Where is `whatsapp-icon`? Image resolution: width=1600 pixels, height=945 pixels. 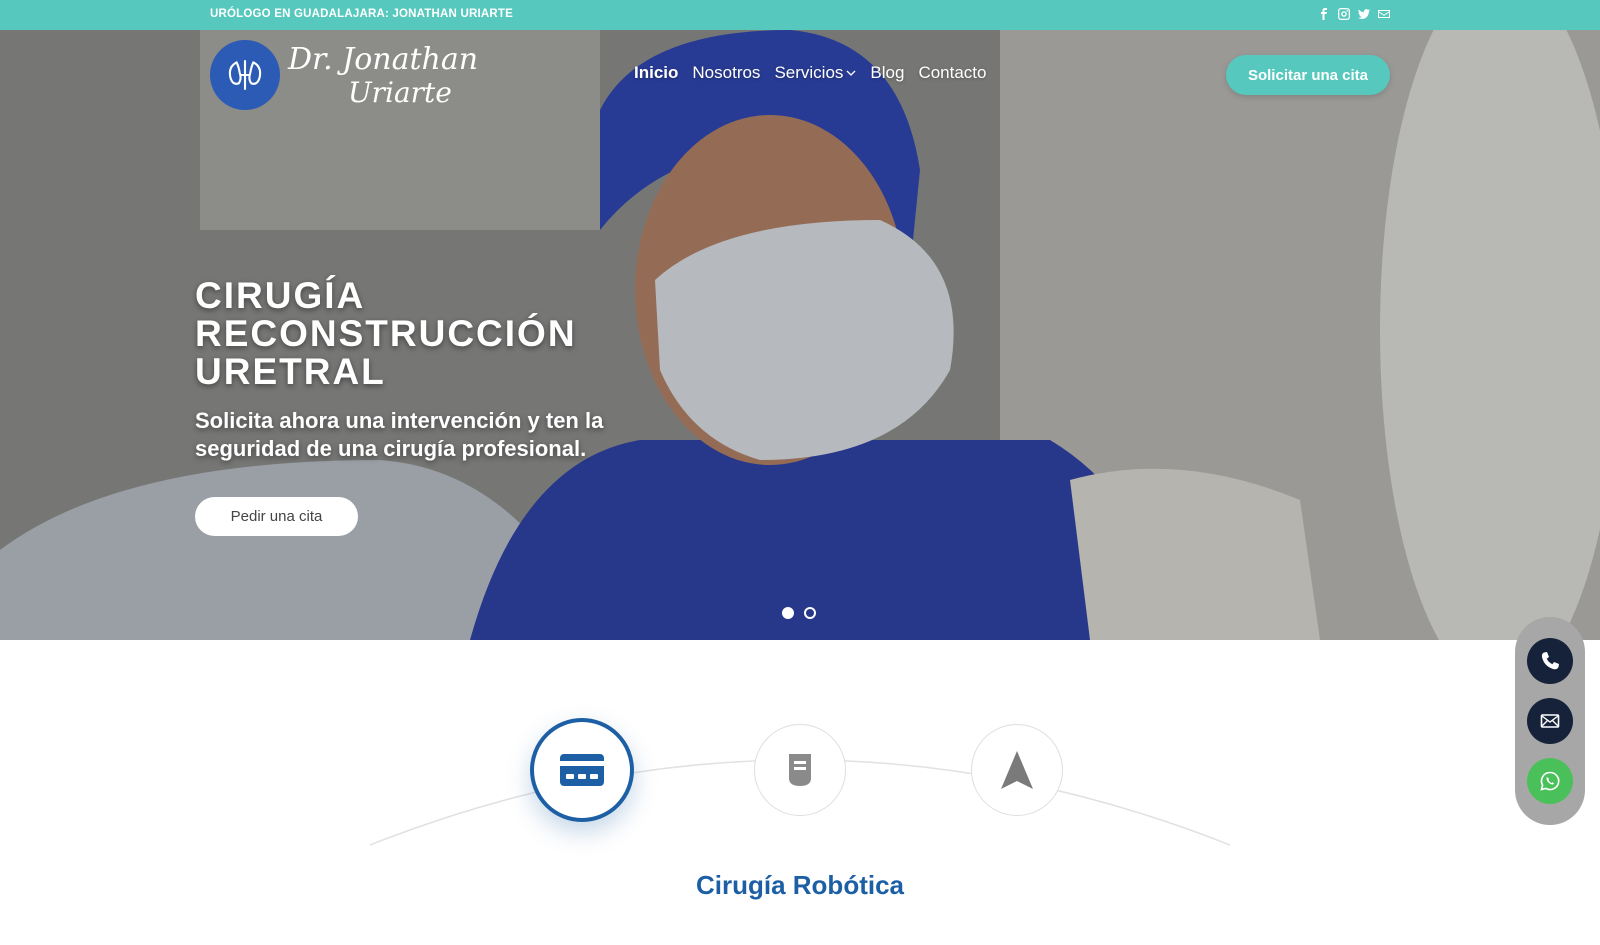
whatsapp-icon is located at coordinates (1550, 781).